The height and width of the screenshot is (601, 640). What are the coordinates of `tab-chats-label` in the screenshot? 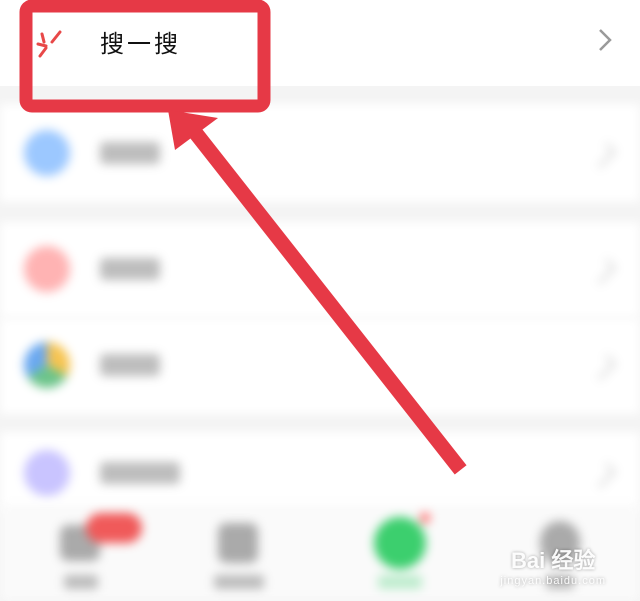 It's located at (81, 582).